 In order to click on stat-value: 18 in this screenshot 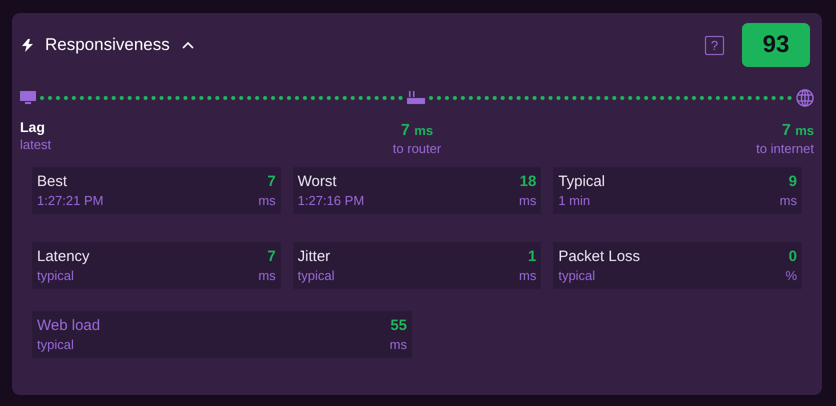, I will do `click(528, 182)`.